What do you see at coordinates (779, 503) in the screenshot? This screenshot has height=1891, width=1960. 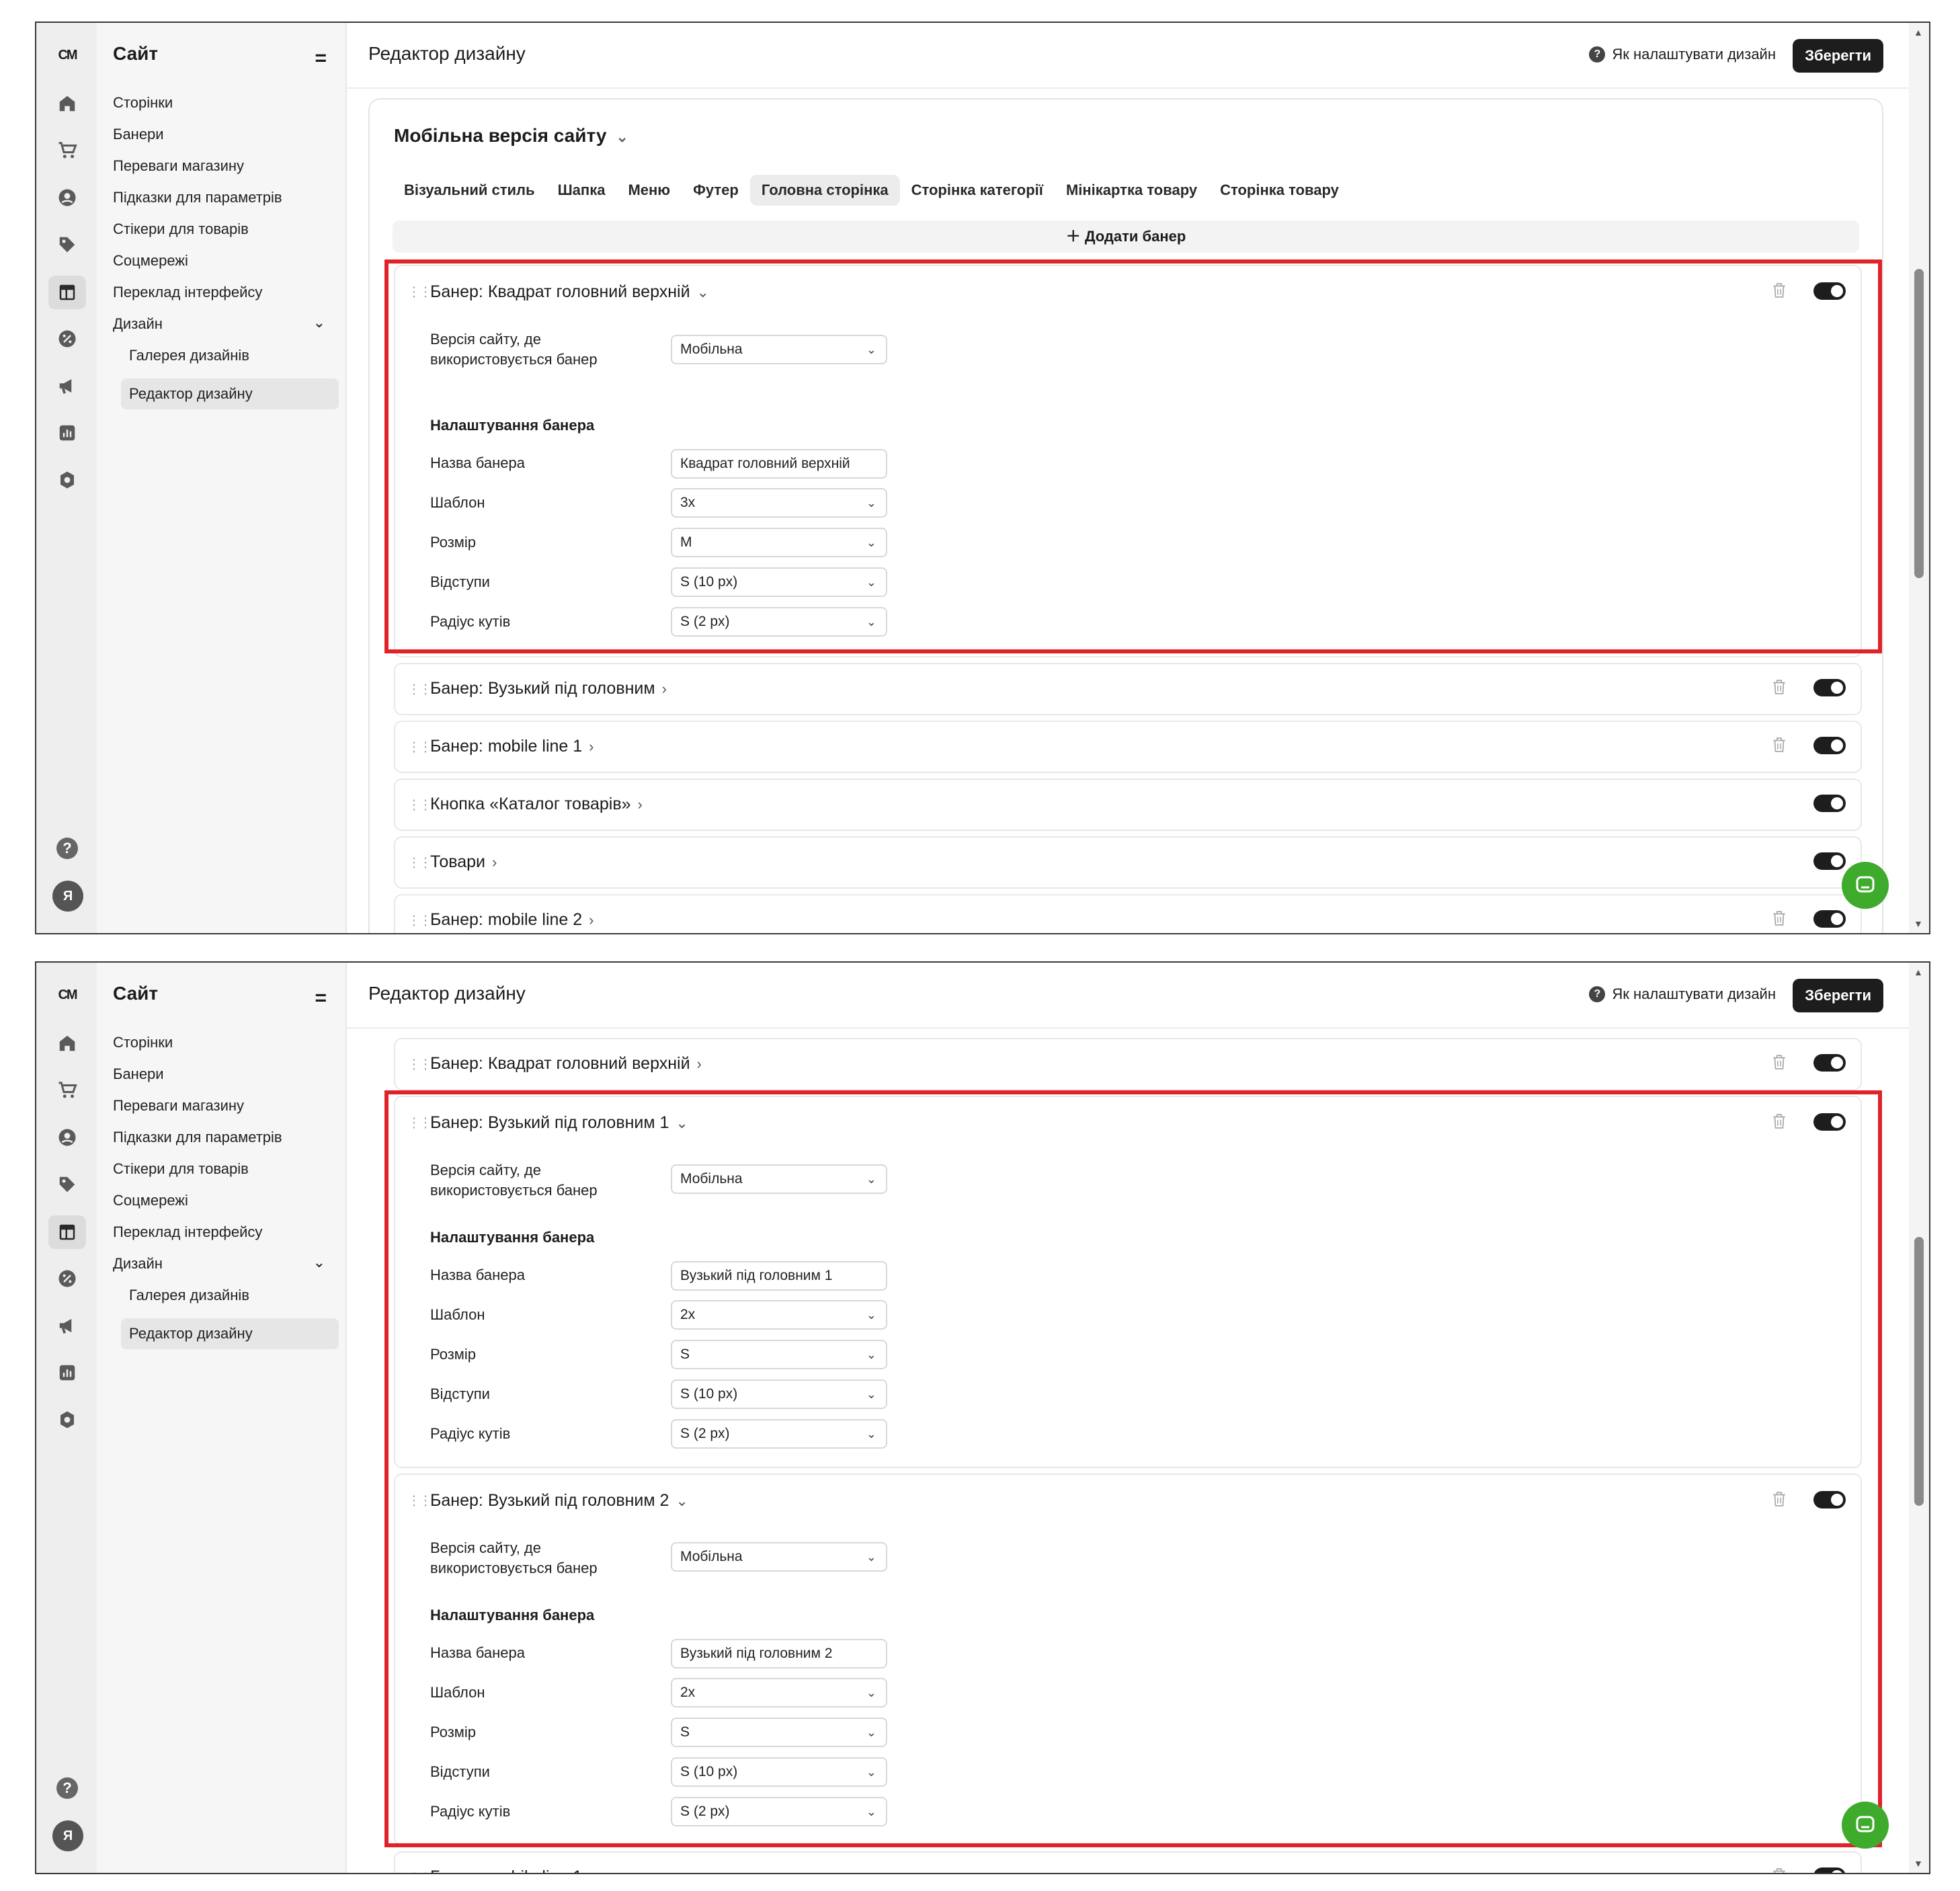 I see `template-select: 3x ⌄` at bounding box center [779, 503].